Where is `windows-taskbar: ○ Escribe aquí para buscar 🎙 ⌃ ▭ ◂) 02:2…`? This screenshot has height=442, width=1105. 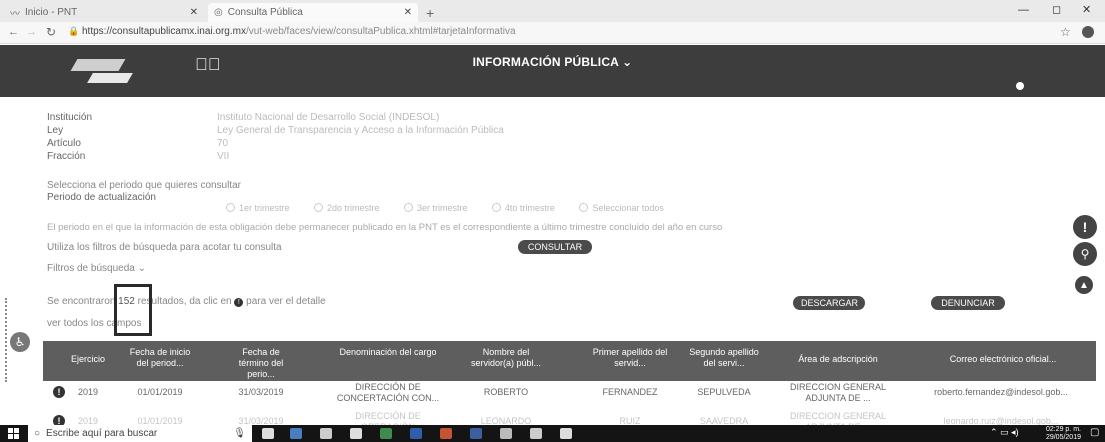
windows-taskbar: ○ Escribe aquí para buscar 🎙 ⌃ ▭ ◂) 02:2… is located at coordinates (552, 433).